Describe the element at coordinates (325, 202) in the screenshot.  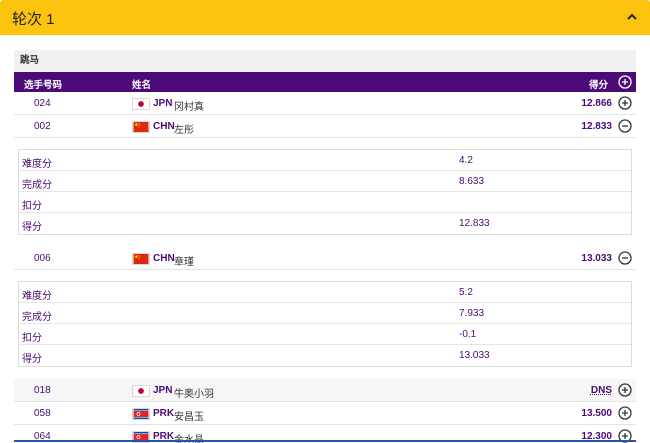
I see `penalty-row: 扣分` at that location.